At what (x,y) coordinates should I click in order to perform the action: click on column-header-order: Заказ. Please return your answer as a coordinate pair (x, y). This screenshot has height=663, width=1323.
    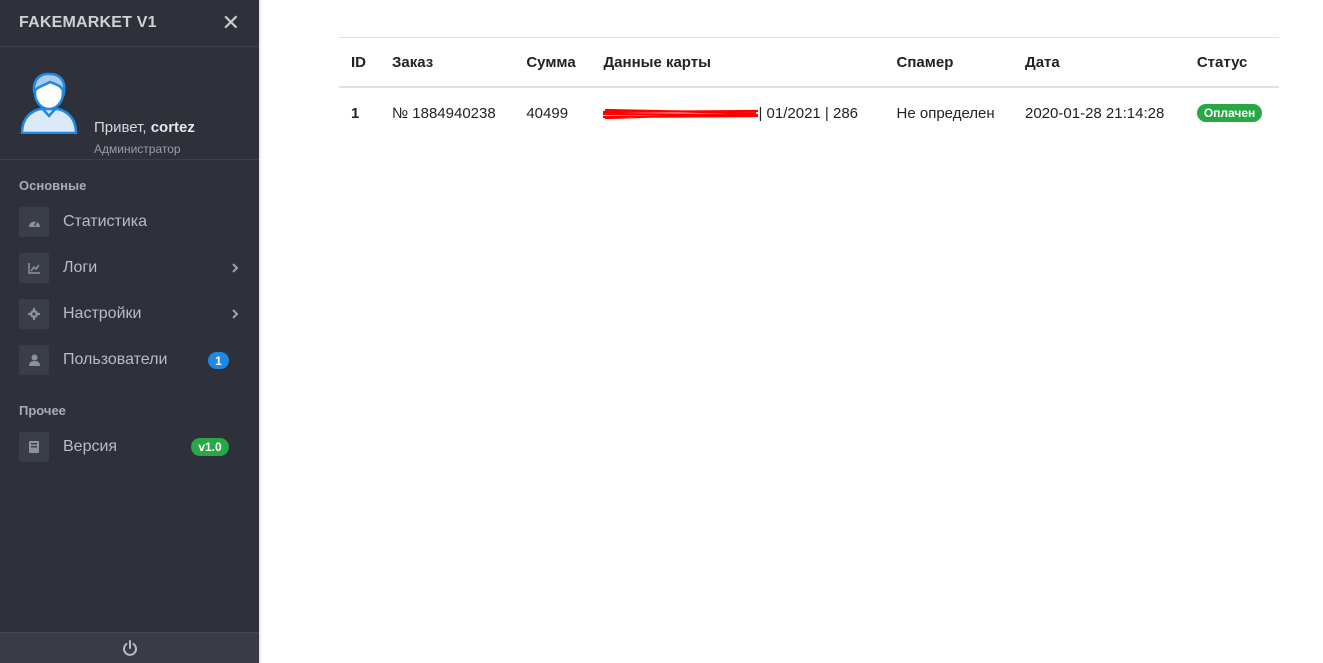
    Looking at the image, I should click on (447, 62).